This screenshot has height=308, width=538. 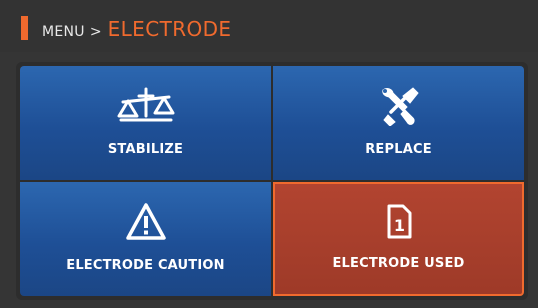 I want to click on breadcrumb-menu: MENU, so click(x=63, y=32).